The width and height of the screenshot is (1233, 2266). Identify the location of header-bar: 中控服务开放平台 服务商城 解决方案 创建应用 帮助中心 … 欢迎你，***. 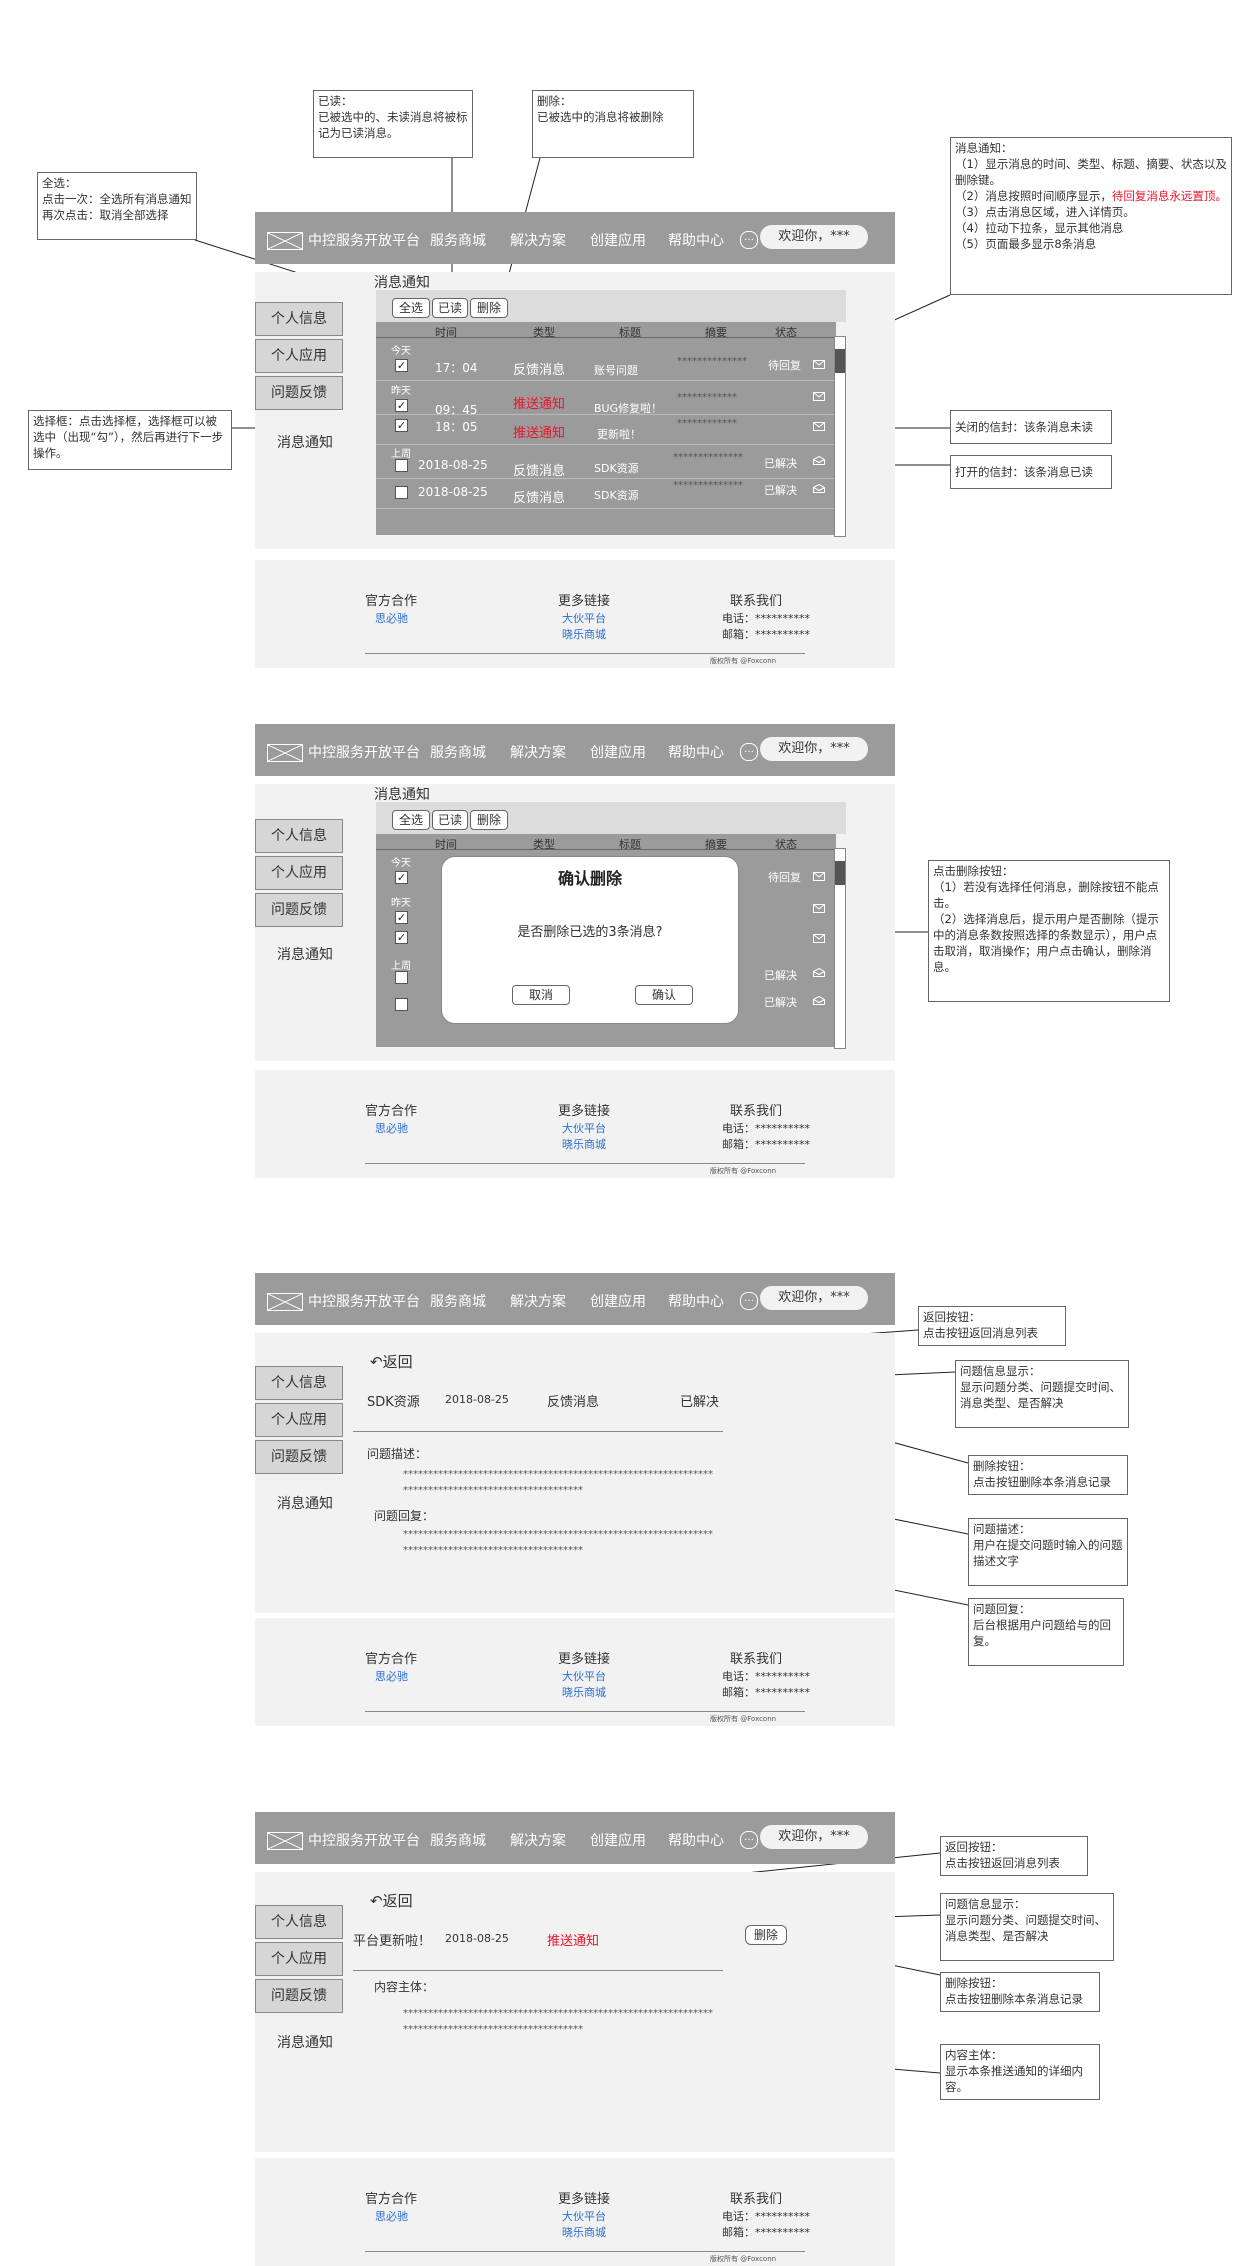
(575, 238).